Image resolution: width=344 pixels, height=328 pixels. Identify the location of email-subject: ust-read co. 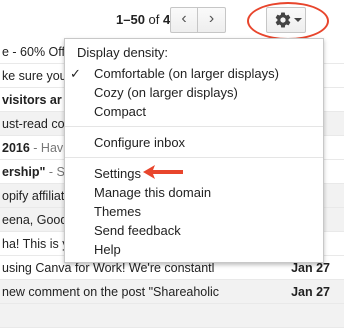
(33, 124).